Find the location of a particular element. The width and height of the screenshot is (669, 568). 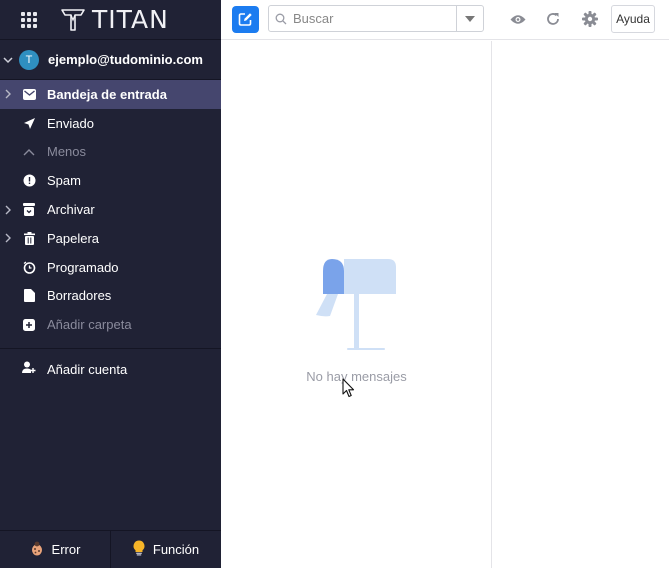

feature-label: Función is located at coordinates (176, 549).